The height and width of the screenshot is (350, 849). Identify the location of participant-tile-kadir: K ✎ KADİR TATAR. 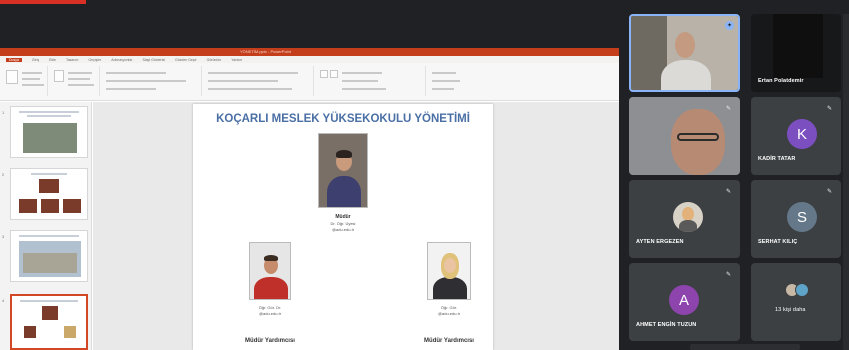
(796, 136).